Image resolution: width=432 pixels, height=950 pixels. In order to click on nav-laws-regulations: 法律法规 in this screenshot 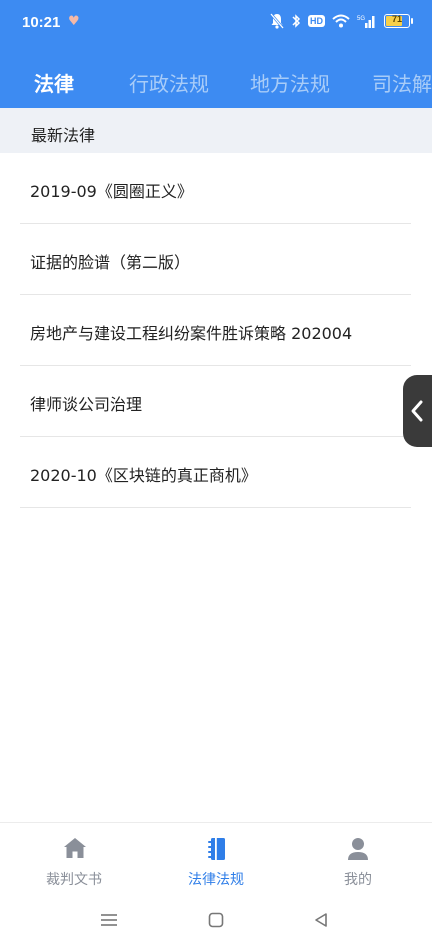, I will do `click(216, 862)`.